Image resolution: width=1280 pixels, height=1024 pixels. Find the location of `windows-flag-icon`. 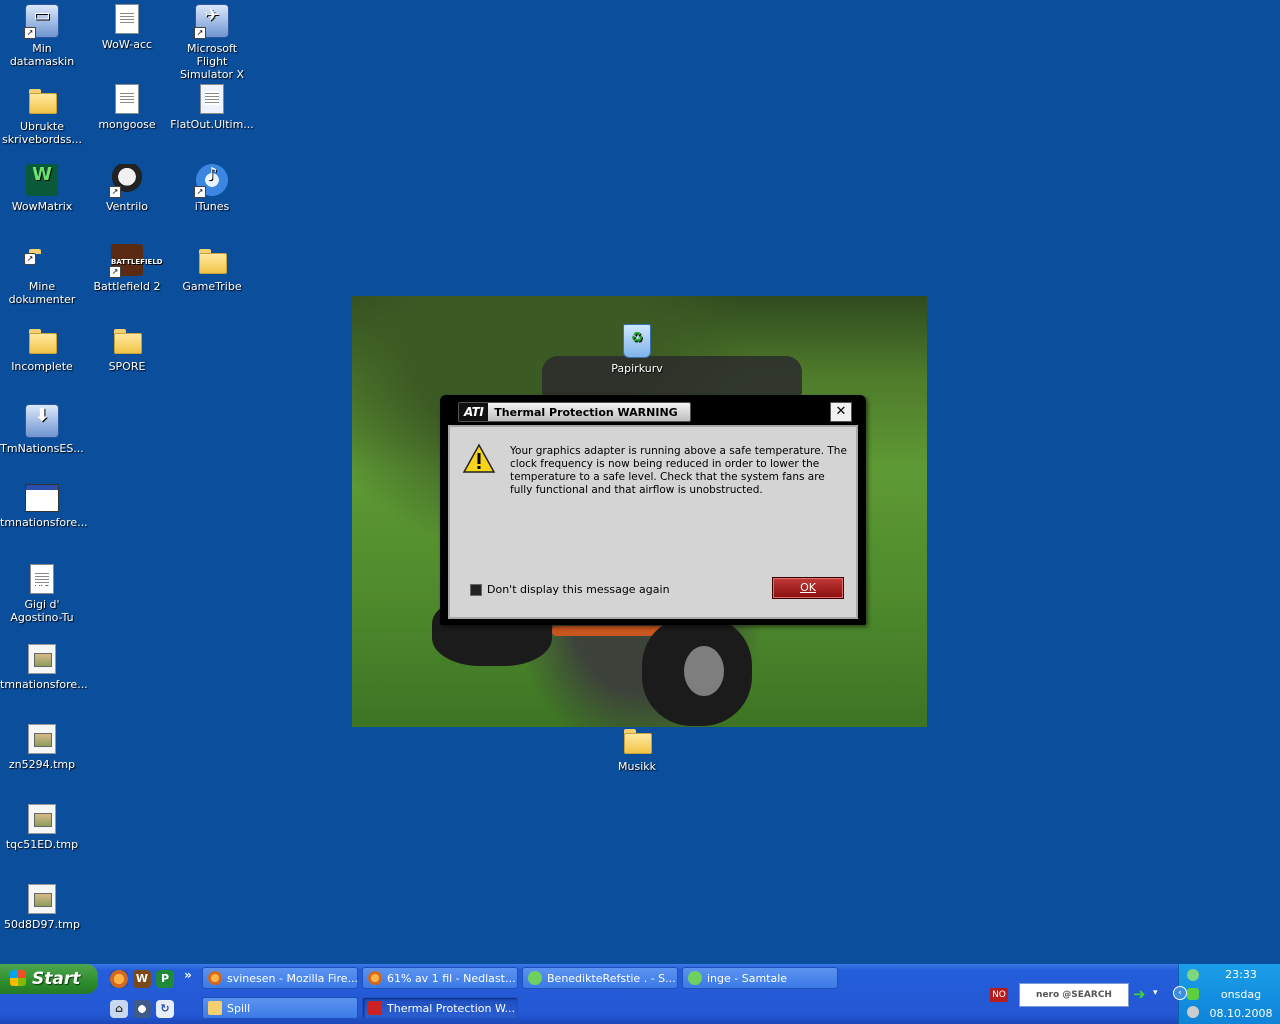

windows-flag-icon is located at coordinates (18, 978).